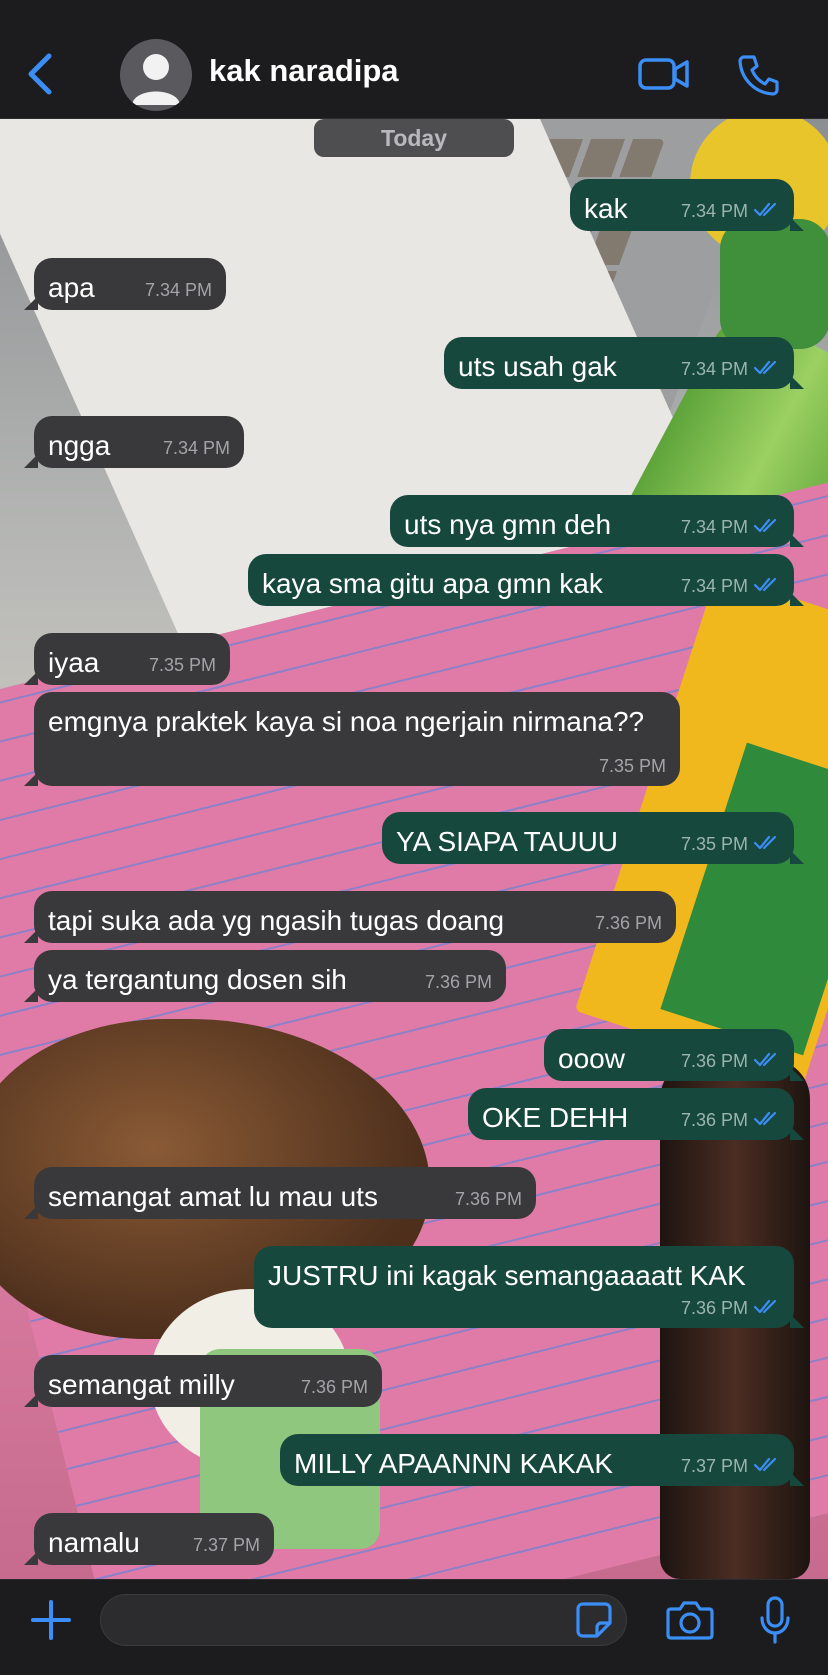 The image size is (828, 1675). I want to click on incoming-message-bubble: iyaa 7.35 PM, so click(127, 659).